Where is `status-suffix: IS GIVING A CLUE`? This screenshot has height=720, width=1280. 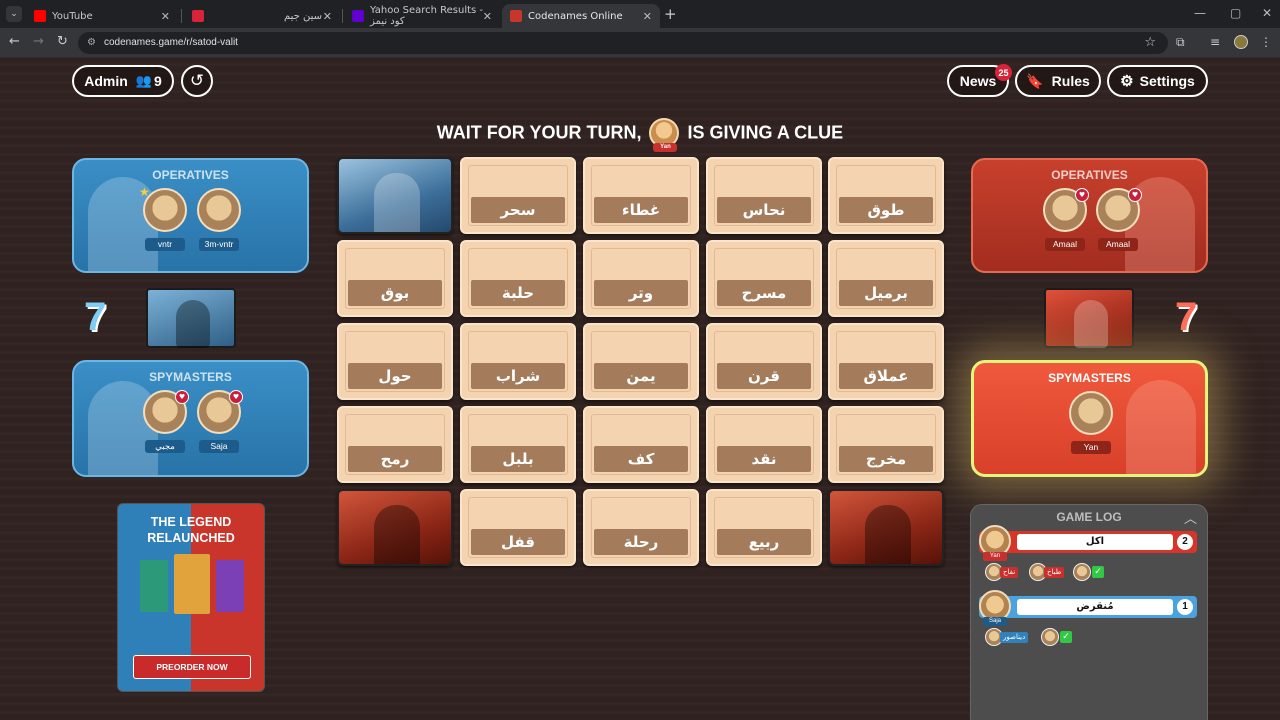
status-suffix: IS GIVING A CLUE is located at coordinates (765, 132).